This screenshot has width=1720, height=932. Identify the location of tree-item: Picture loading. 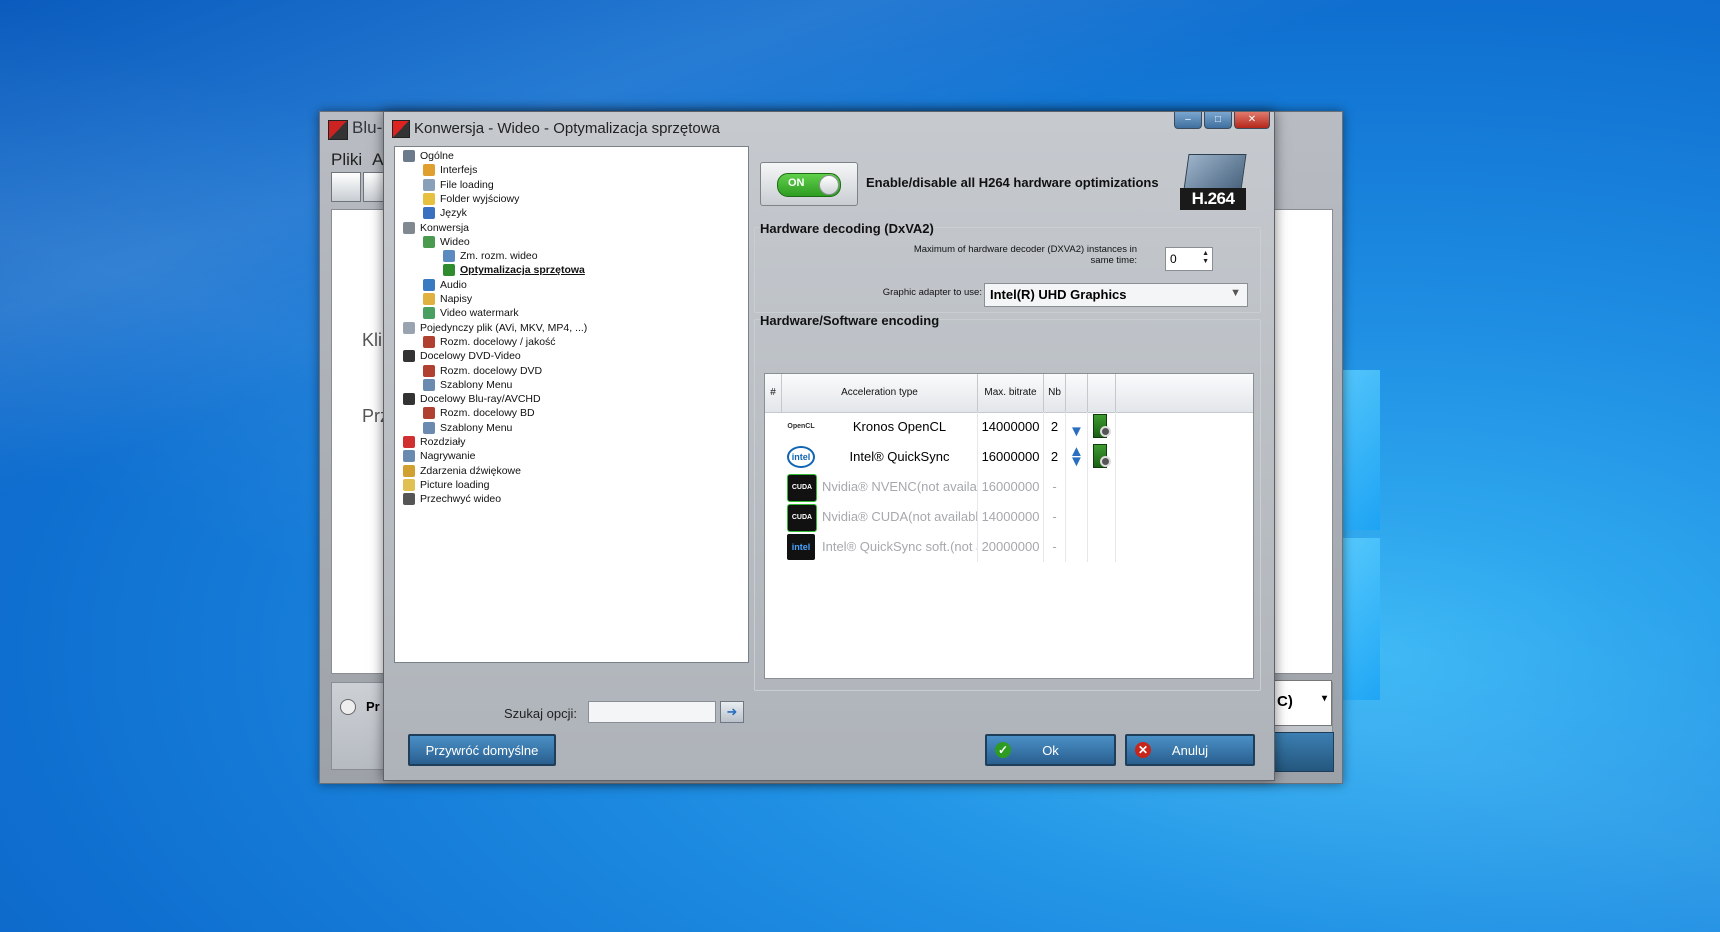
(446, 485).